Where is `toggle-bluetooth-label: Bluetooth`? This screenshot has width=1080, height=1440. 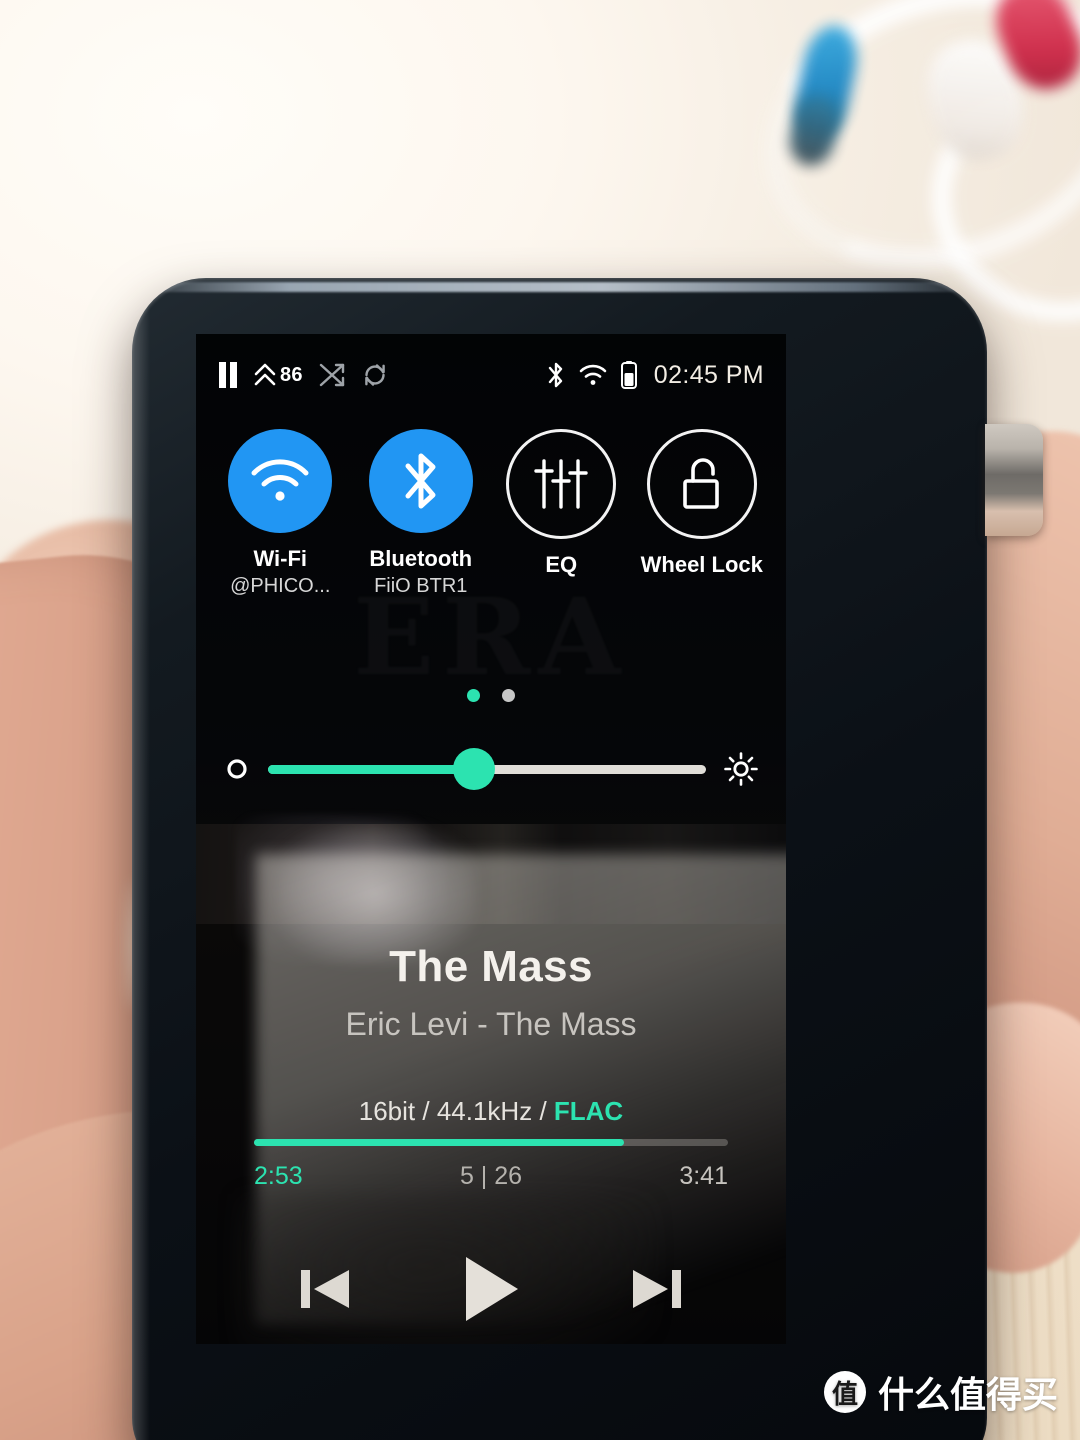
toggle-bluetooth-label: Bluetooth is located at coordinates (421, 558).